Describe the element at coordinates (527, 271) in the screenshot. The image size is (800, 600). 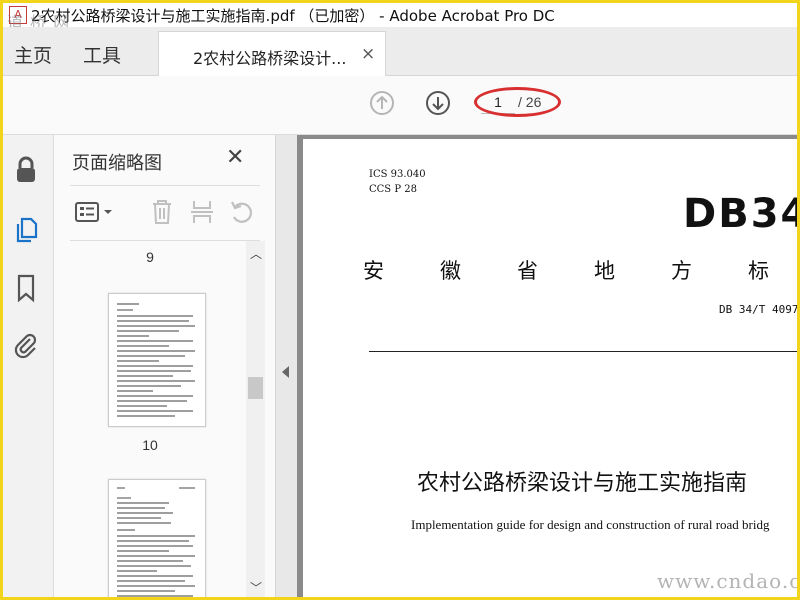
I see `heading-char: 省` at that location.